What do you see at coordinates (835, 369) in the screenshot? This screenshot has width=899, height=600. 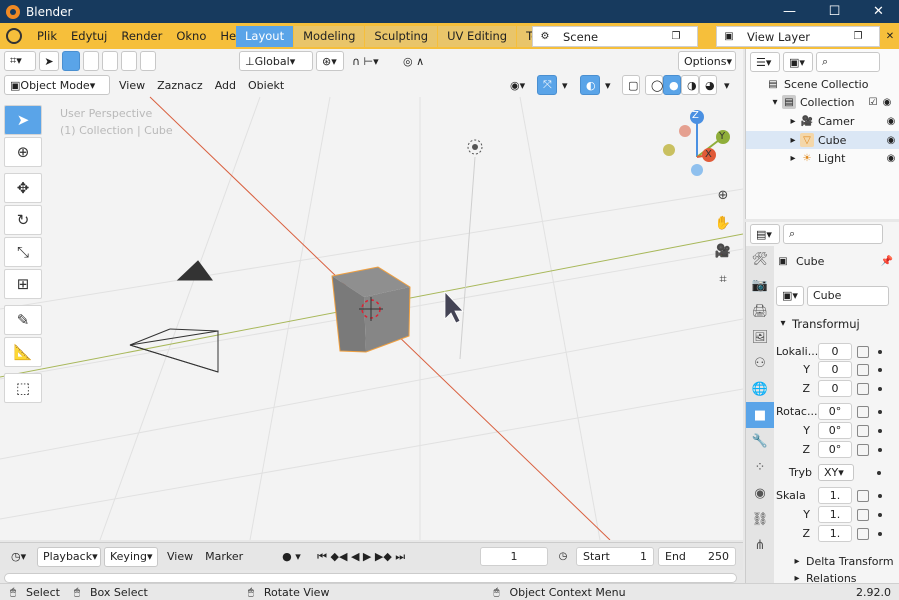 I see `location-y-field: 0` at bounding box center [835, 369].